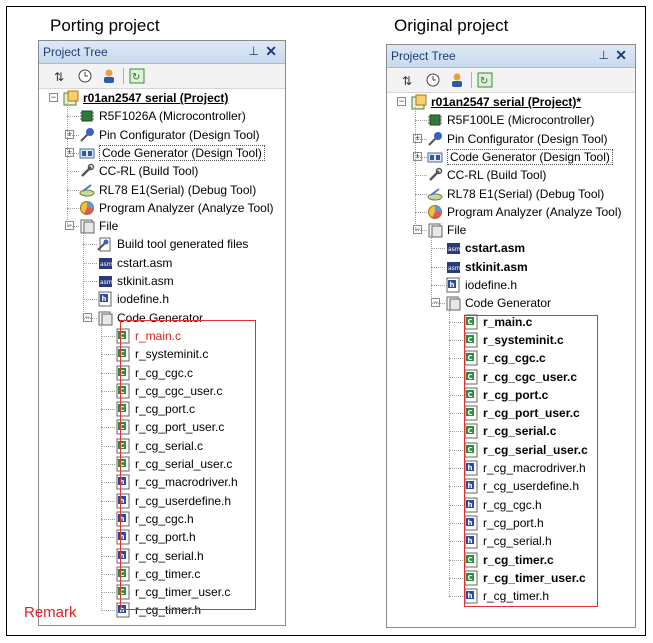  What do you see at coordinates (179, 134) in the screenshot?
I see `tree-item-label: Pin Configurator (Design Tool)` at bounding box center [179, 134].